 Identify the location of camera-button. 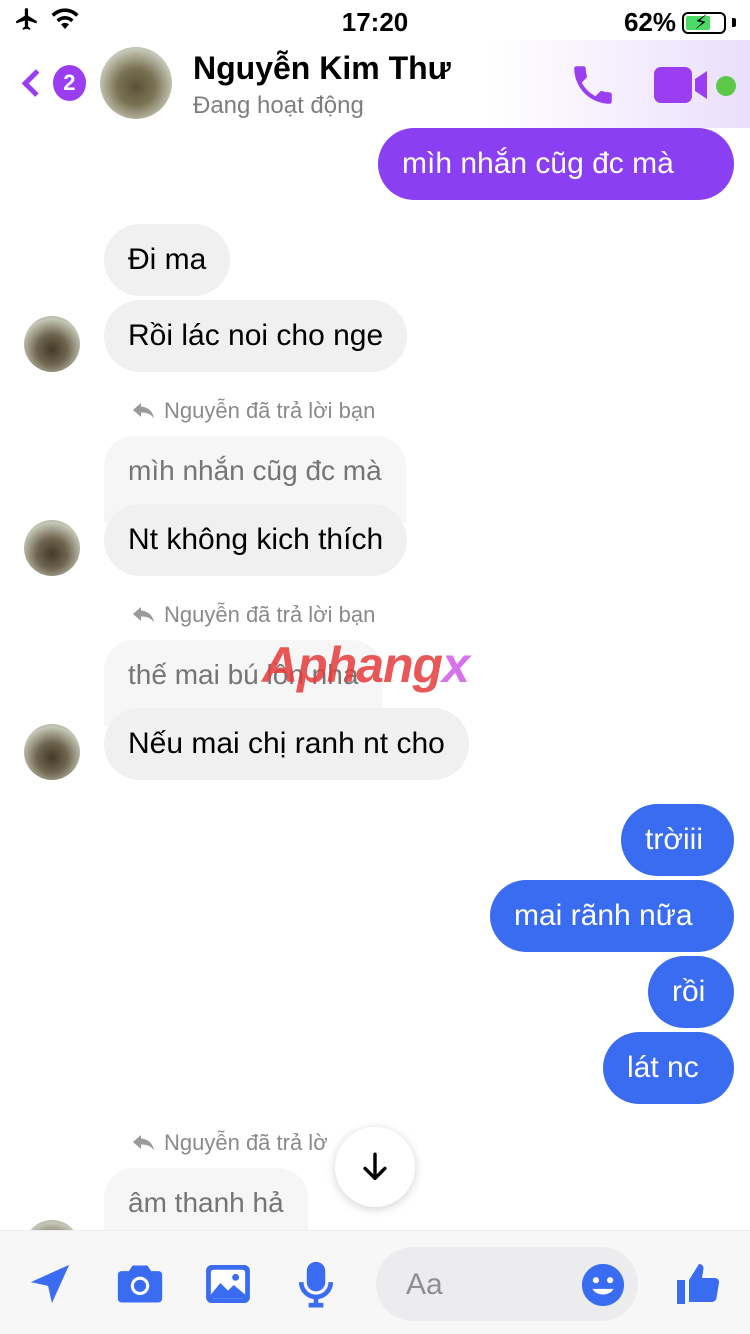
(140, 1284).